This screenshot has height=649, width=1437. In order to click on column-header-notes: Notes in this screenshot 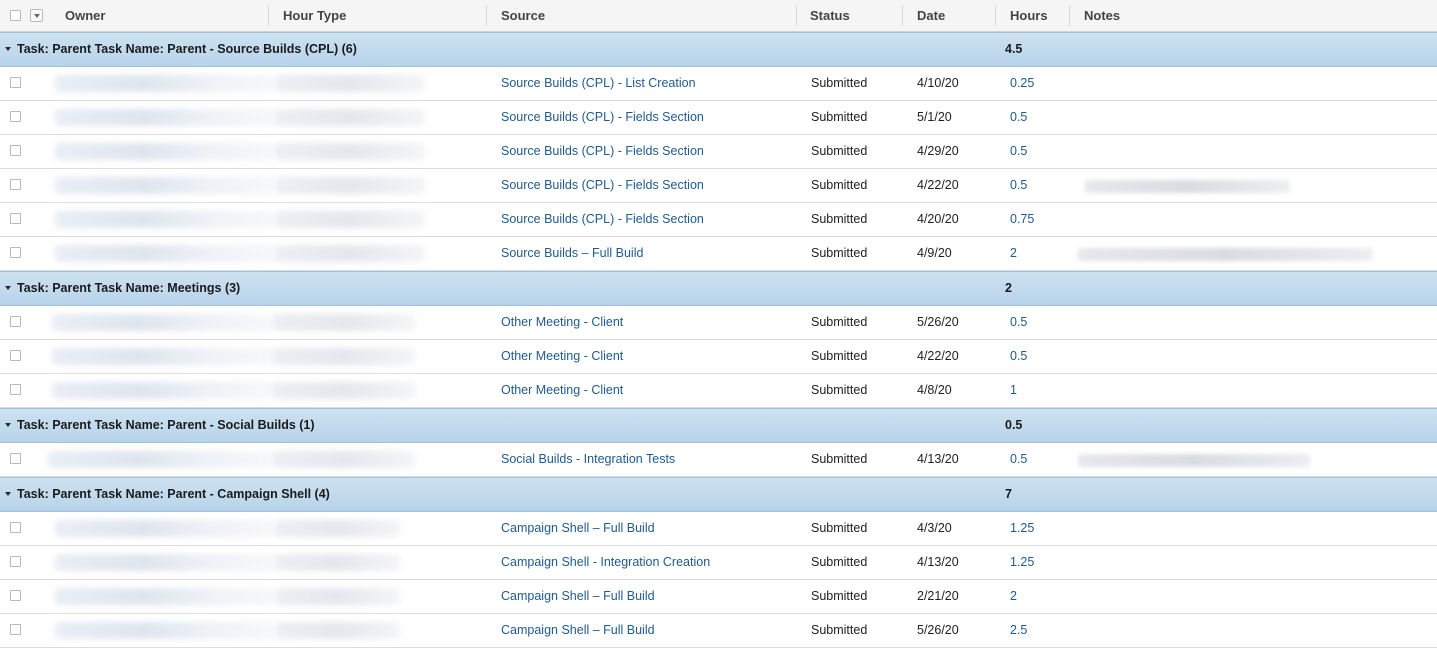, I will do `click(1102, 15)`.